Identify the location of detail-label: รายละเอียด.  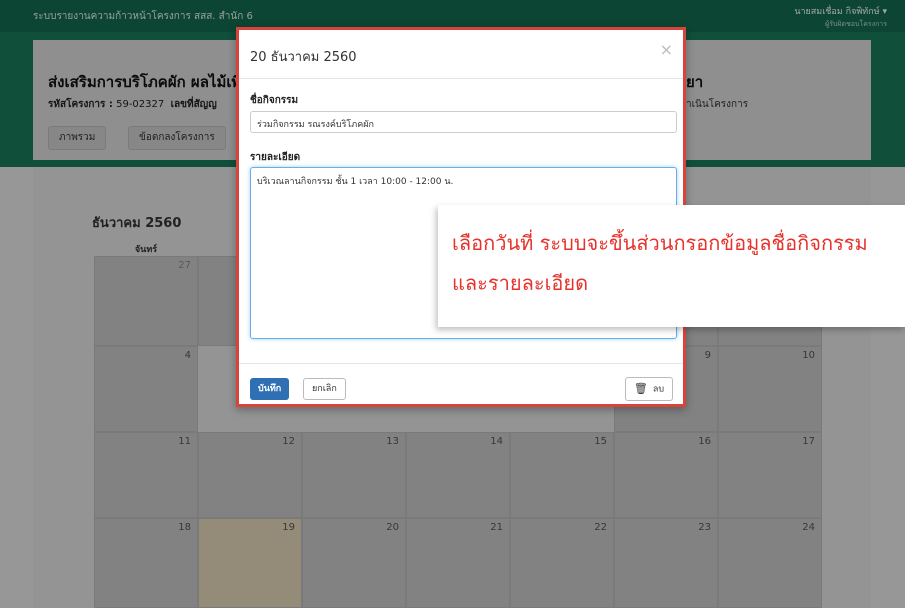
(275, 157).